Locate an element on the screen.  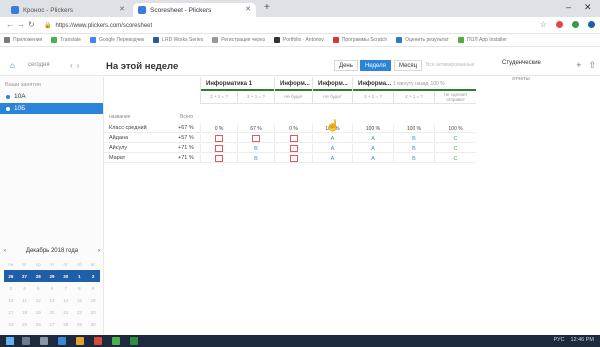
table-row: Айсулу +71 % · B · A A B C is located at coordinates (290, 148).